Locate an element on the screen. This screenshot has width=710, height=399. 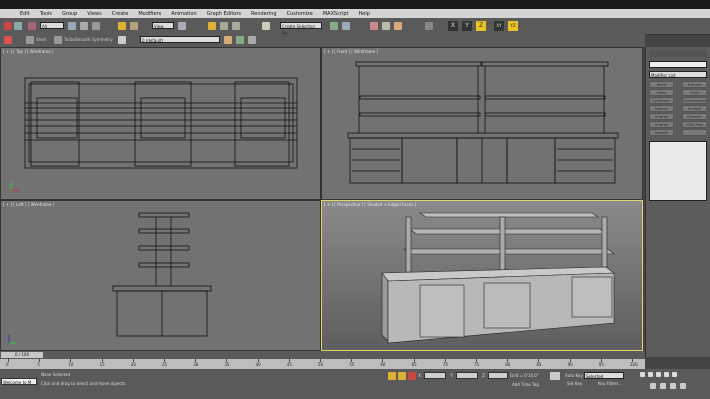
render-icon is located at coordinates (398, 26).